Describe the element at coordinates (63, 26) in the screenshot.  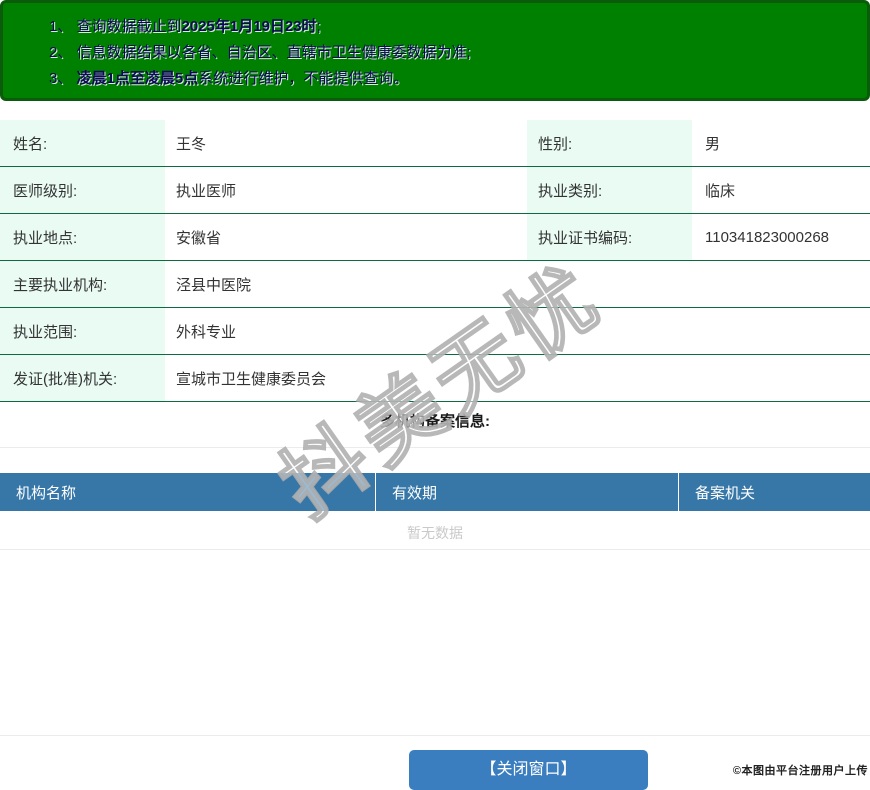
I see `notice-line-number: 1、` at that location.